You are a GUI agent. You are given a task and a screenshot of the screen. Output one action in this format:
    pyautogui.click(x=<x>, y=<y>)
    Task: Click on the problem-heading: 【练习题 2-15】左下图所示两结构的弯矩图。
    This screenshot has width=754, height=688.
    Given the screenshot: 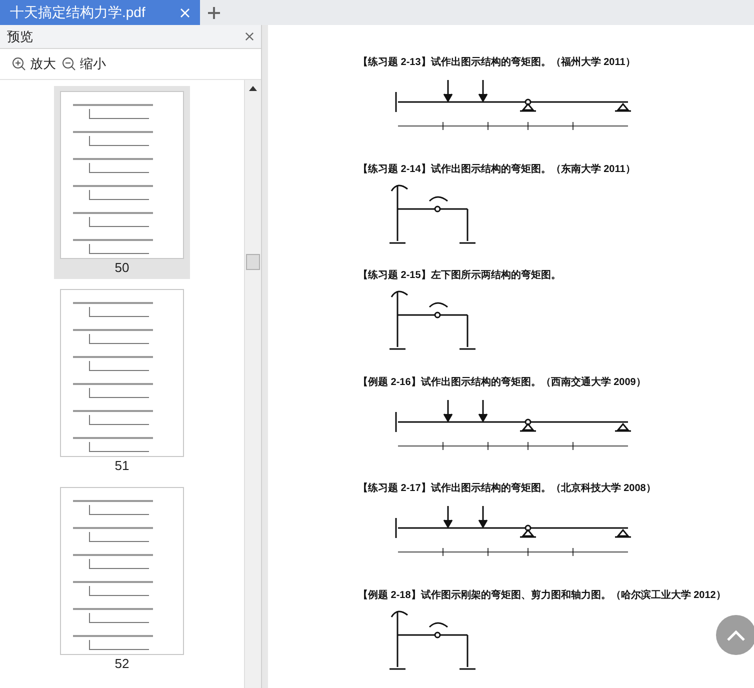 What is the action you would take?
    pyautogui.click(x=460, y=275)
    